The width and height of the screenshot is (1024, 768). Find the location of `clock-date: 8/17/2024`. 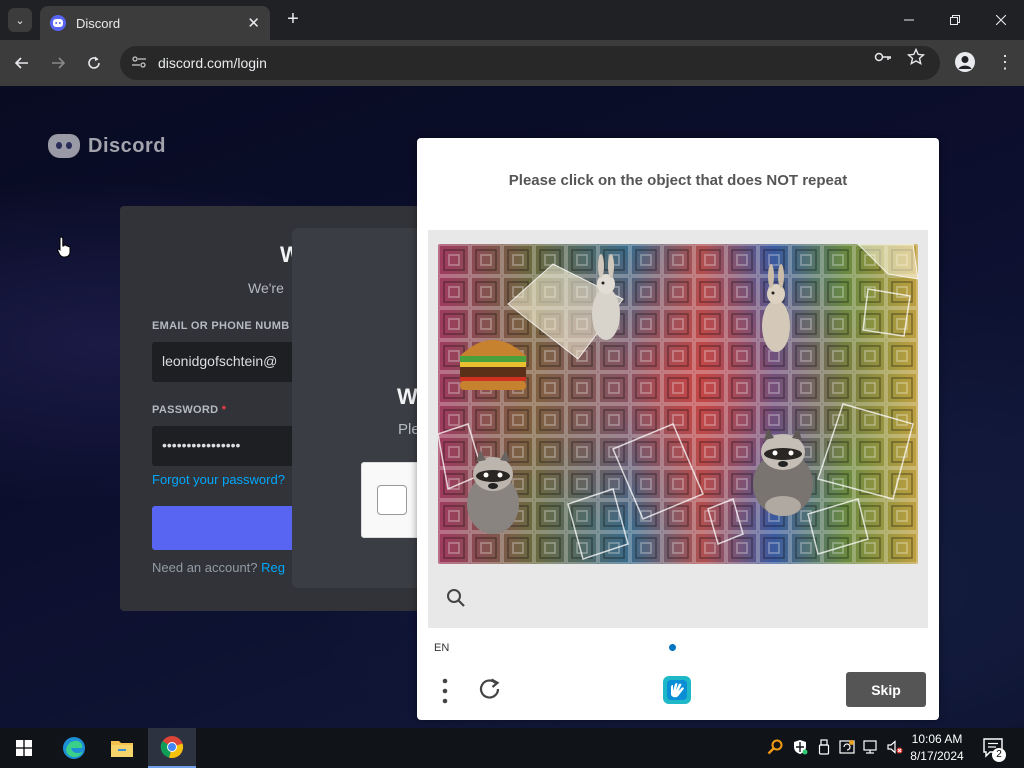

clock-date: 8/17/2024 is located at coordinates (937, 756).